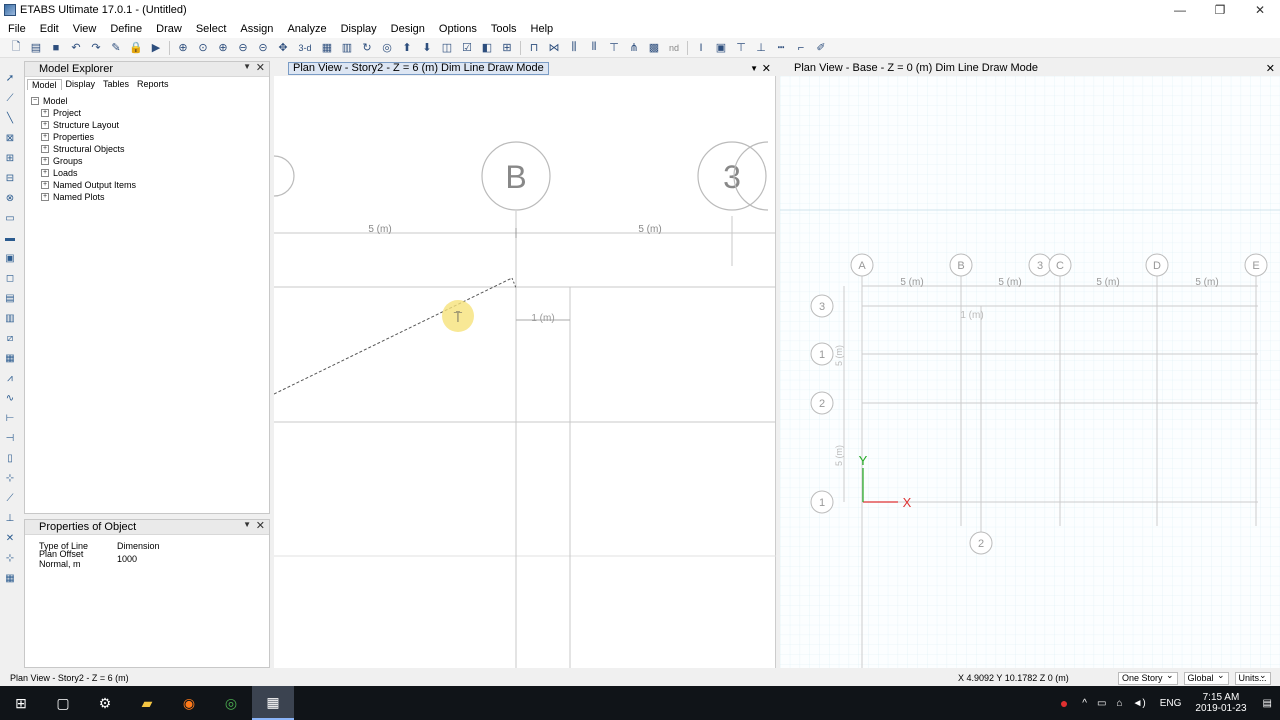 The image size is (1280, 720). Describe the element at coordinates (1220, 10) in the screenshot. I see `maximize-button: ❐` at that location.